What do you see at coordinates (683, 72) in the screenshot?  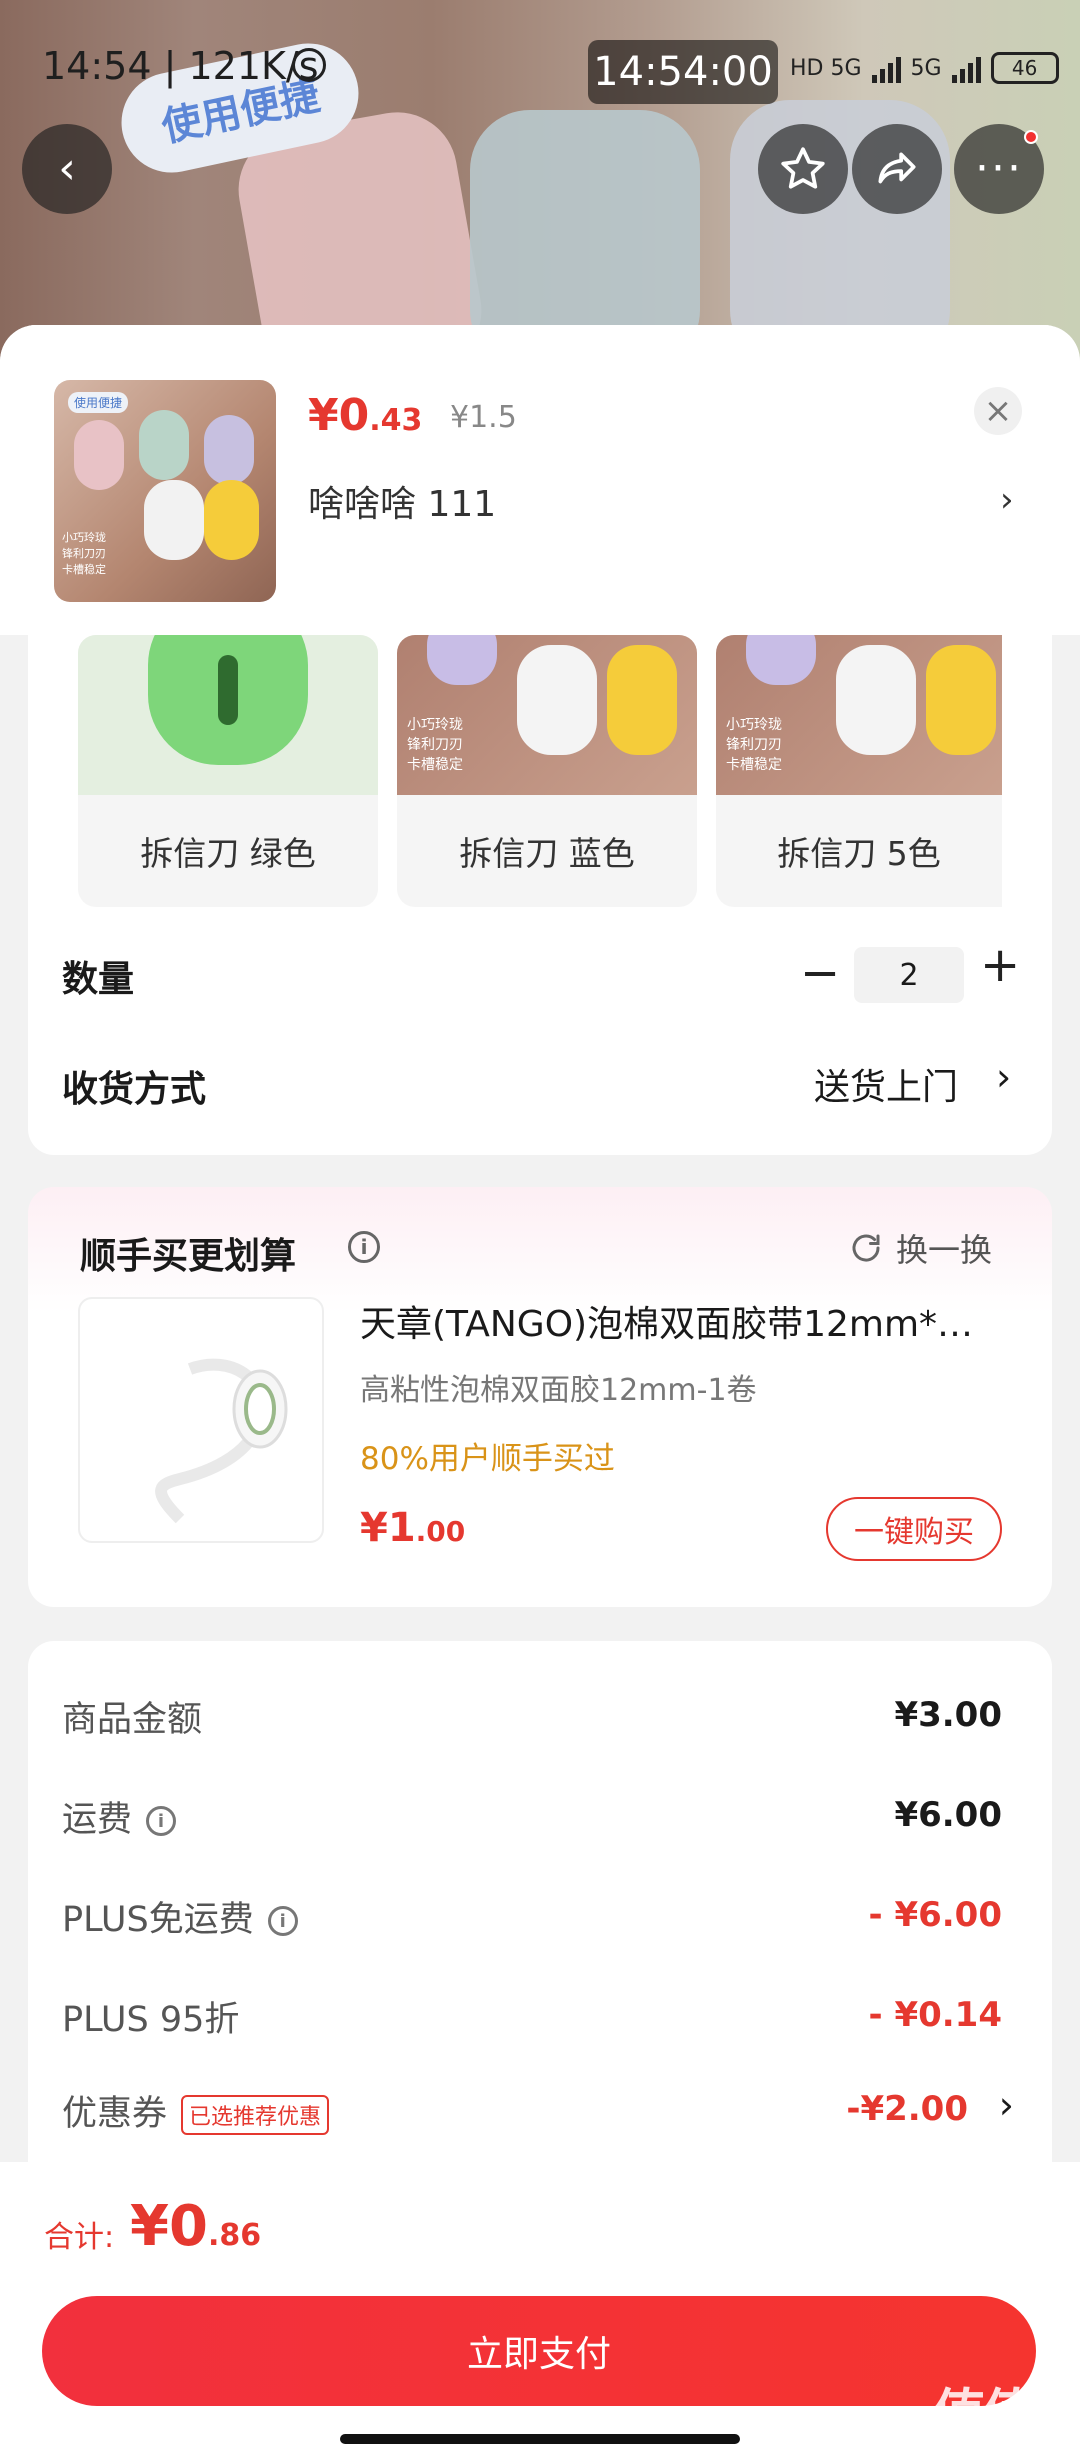 I see `floating-clock: 14:54:00` at bounding box center [683, 72].